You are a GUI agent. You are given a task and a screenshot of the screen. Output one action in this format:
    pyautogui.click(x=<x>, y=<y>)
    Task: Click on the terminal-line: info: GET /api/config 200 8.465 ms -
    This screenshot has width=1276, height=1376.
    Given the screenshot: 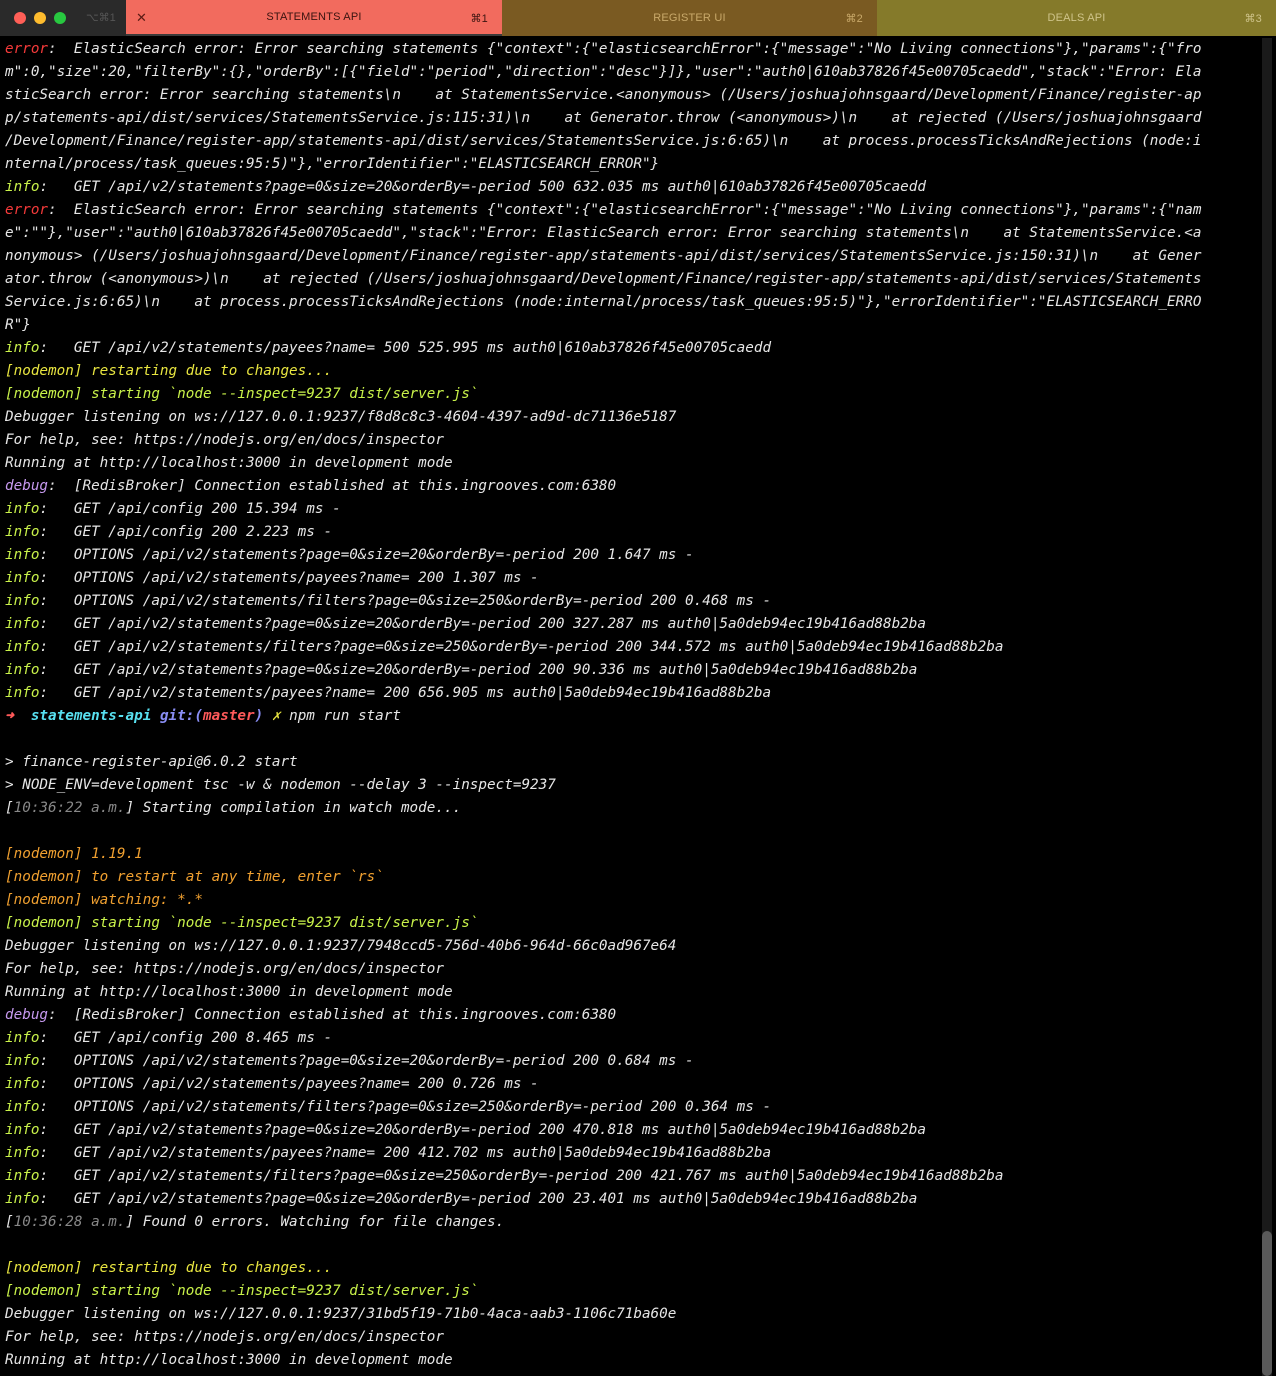 What is the action you would take?
    pyautogui.click(x=633, y=1038)
    